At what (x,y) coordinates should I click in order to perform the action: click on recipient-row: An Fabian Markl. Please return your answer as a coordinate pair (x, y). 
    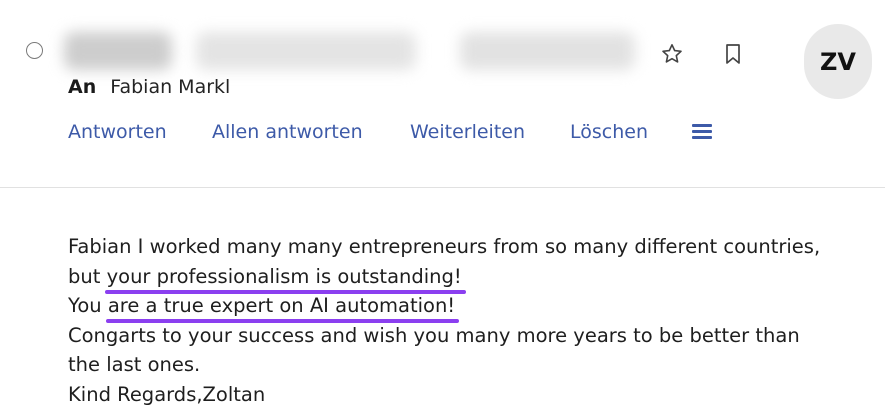
    Looking at the image, I should click on (149, 87).